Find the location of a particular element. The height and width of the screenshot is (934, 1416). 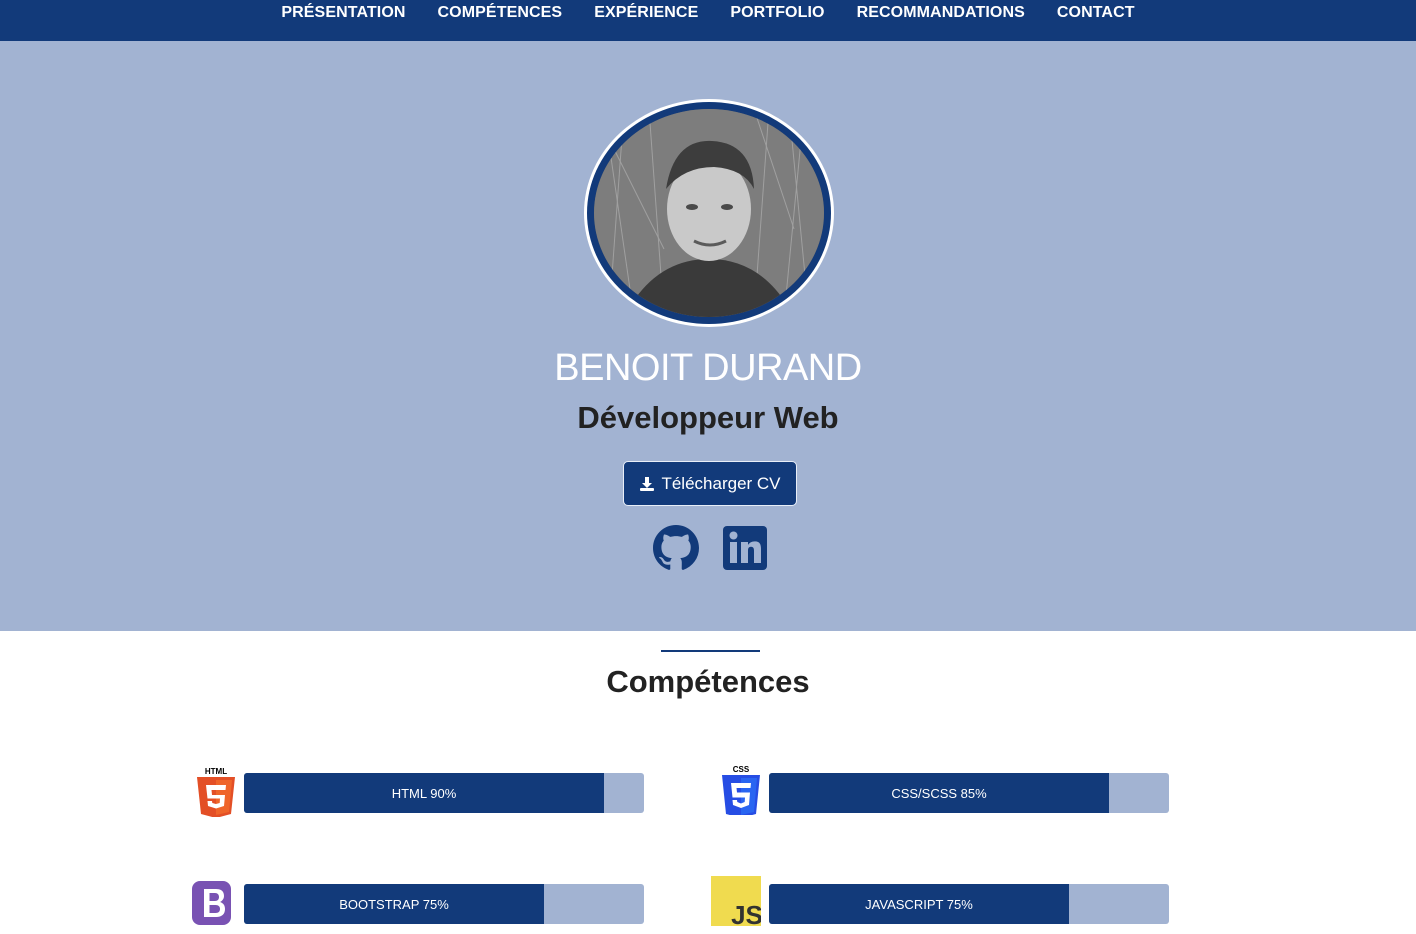

download-cv-button: Télécharger CV is located at coordinates (710, 483).